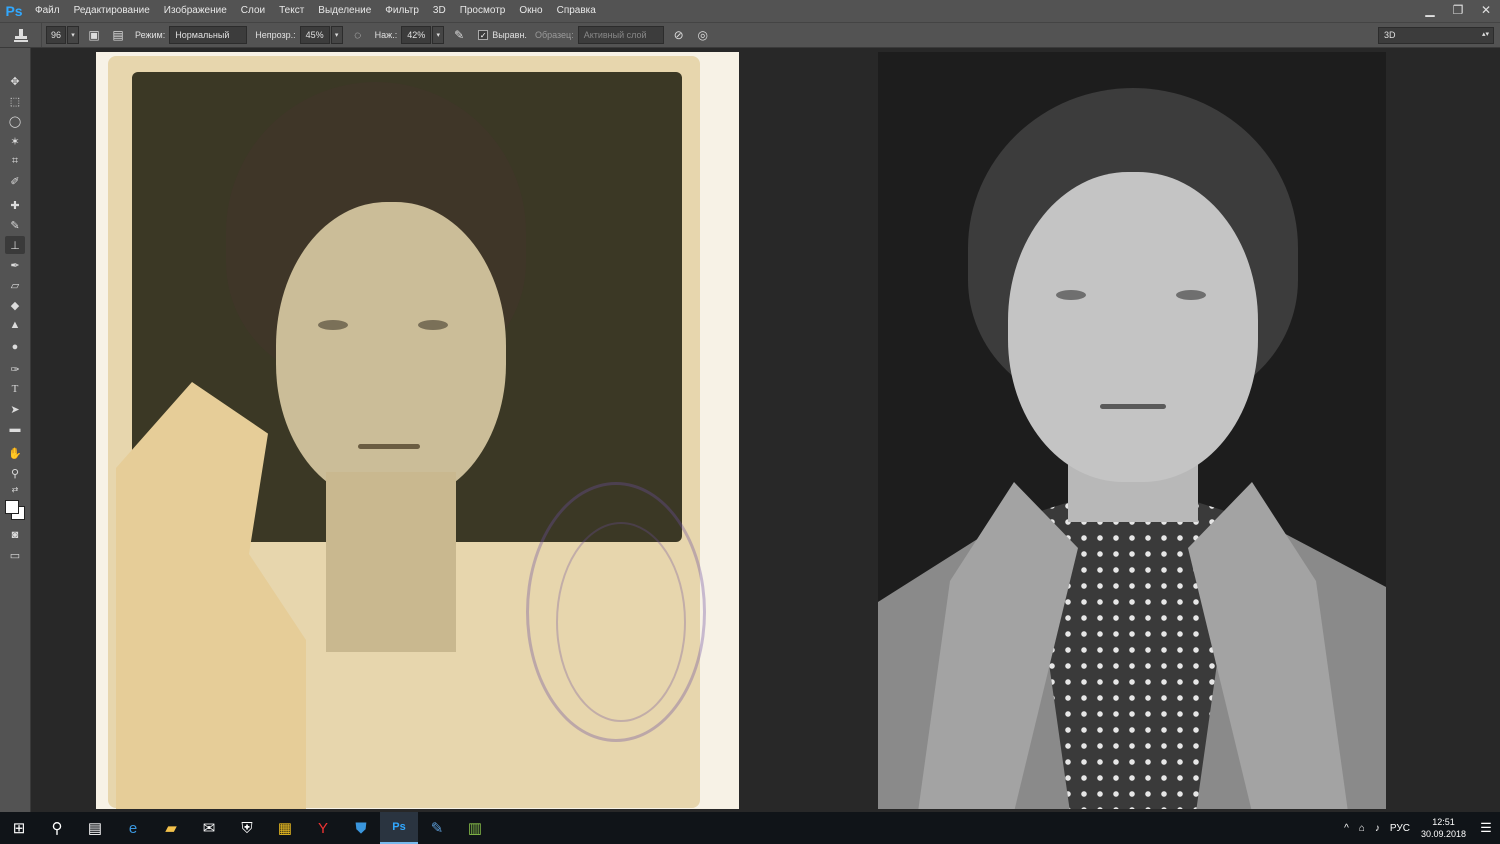 Image resolution: width=1500 pixels, height=844 pixels. I want to click on screen-mode-icon: ▭, so click(15, 555).